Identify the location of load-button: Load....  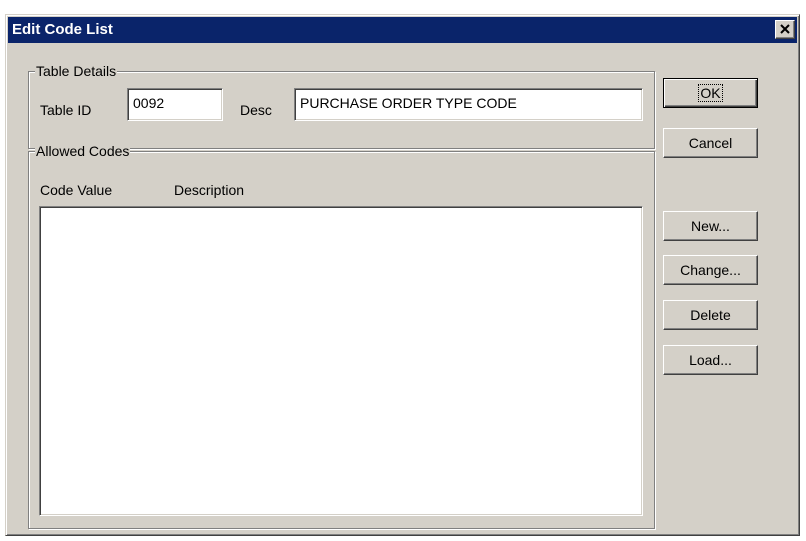
(710, 360).